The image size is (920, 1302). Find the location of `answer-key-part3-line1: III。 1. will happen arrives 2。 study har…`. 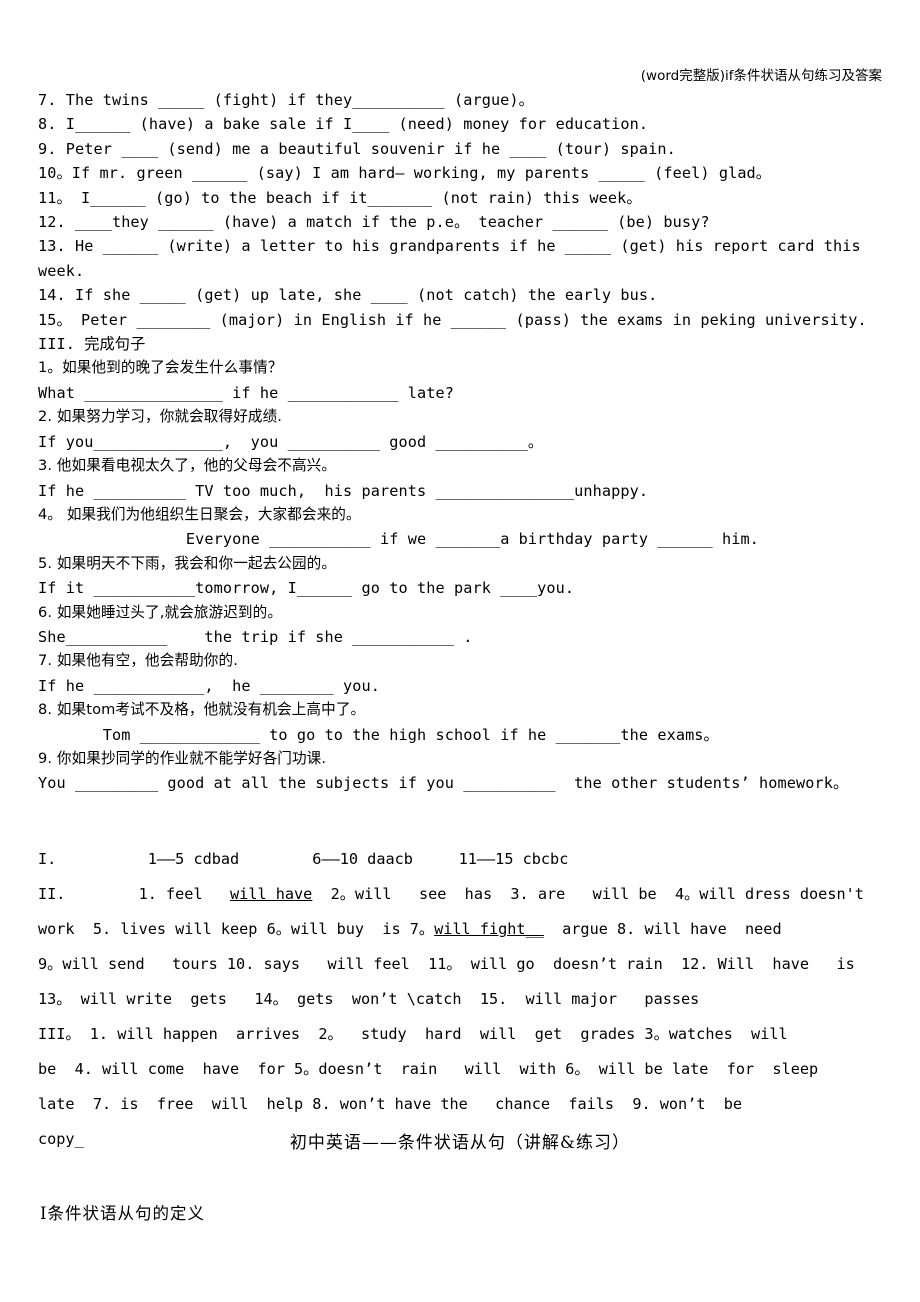

answer-key-part3-line1: III。 1. will happen arrives 2。 study har… is located at coordinates (413, 1034).